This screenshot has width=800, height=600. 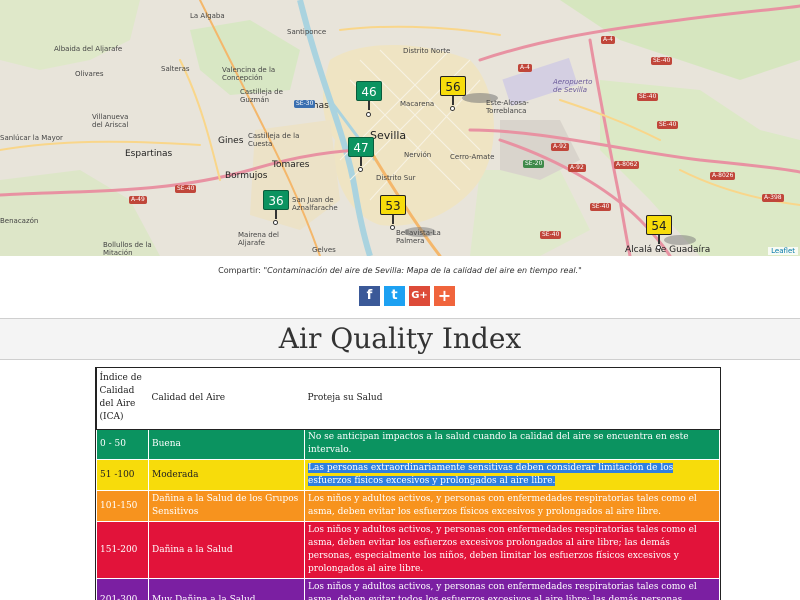 I want to click on place-label: Mairena del Aljarafe, so click(x=258, y=239).